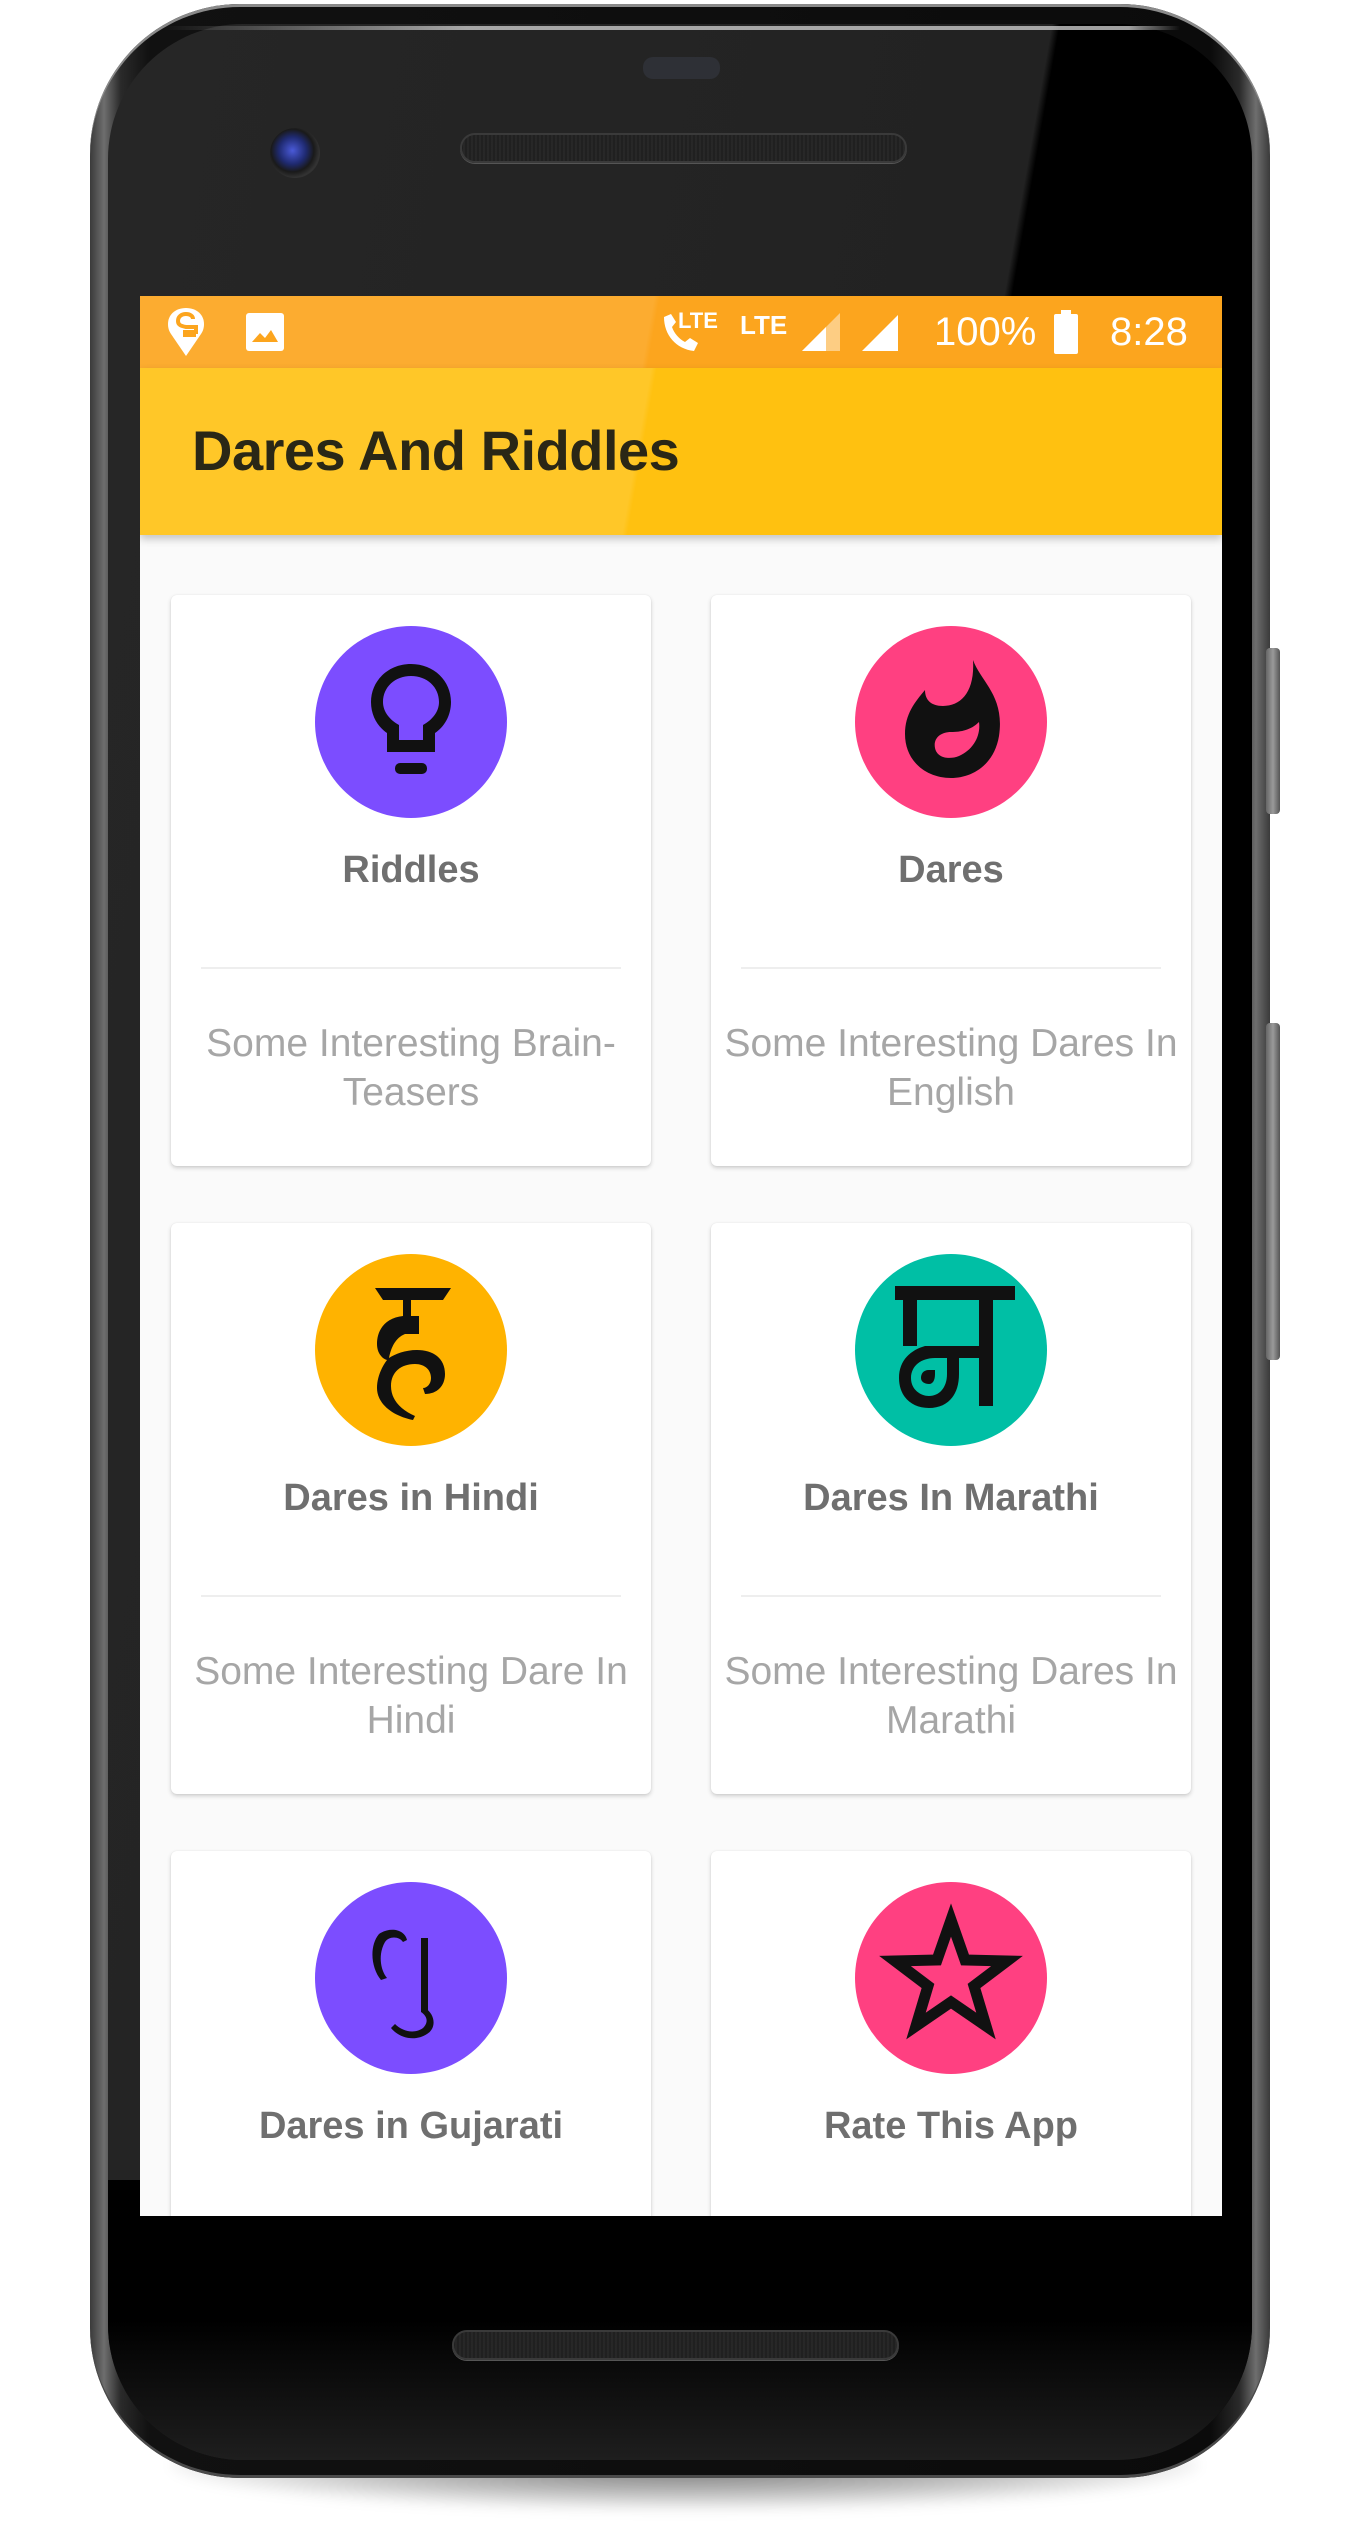 Image resolution: width=1370 pixels, height=2534 pixels. What do you see at coordinates (951, 1696) in the screenshot?
I see `card-description: Some Interesting Dares In Marathi` at bounding box center [951, 1696].